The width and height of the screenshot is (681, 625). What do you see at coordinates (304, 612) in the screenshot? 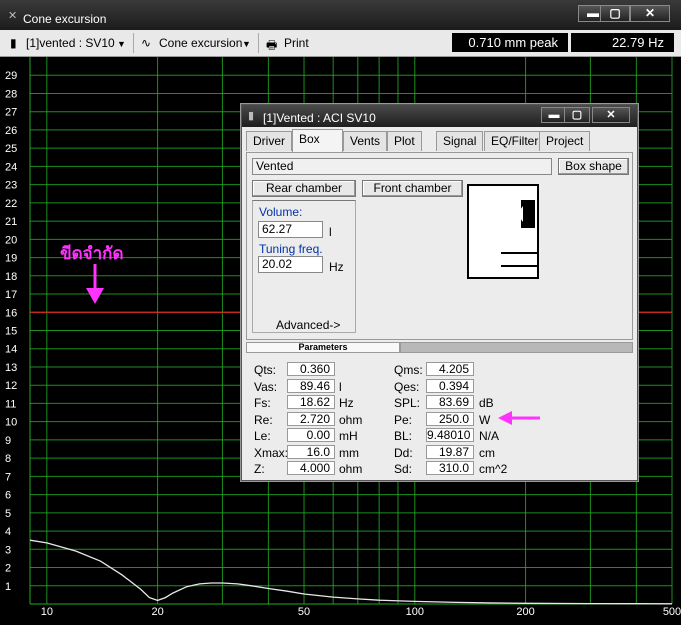
I see `x-tick-label: 50` at bounding box center [304, 612].